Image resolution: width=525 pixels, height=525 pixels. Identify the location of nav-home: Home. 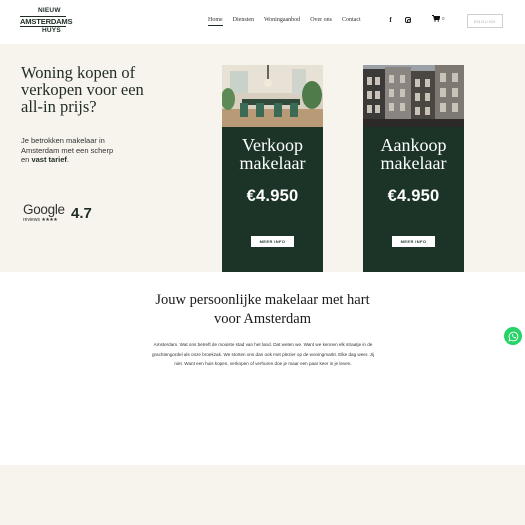
(215, 21).